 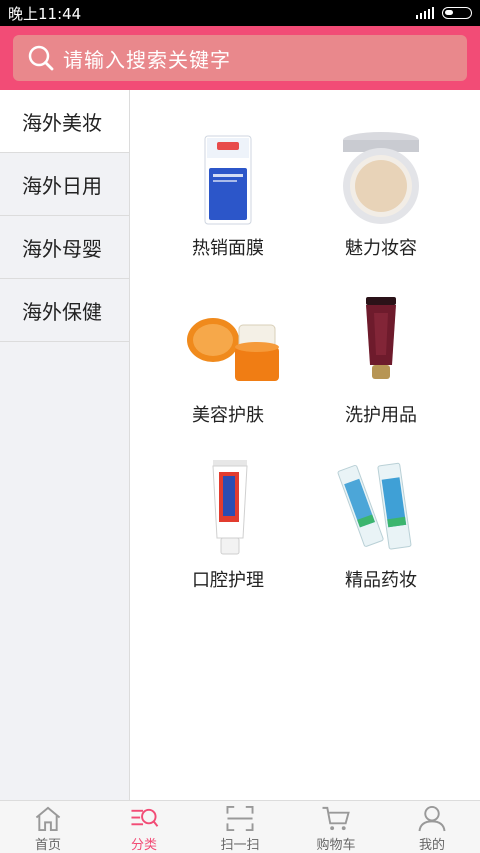 What do you see at coordinates (457, 13) in the screenshot?
I see `battery-icon` at bounding box center [457, 13].